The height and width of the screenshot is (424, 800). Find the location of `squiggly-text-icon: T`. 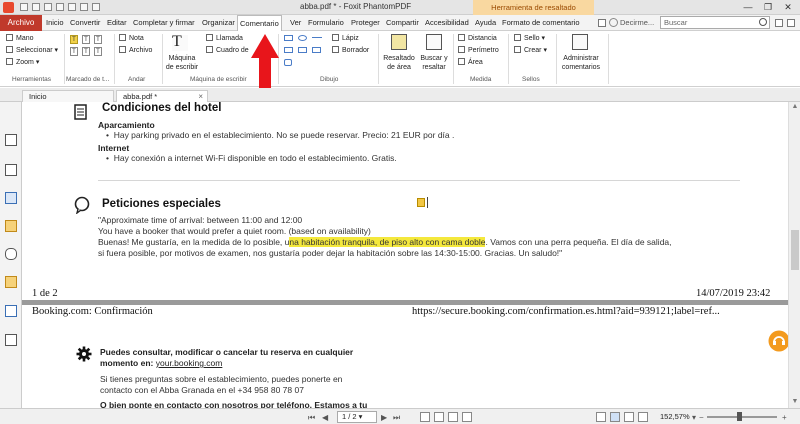

squiggly-text-icon: T is located at coordinates (74, 51).